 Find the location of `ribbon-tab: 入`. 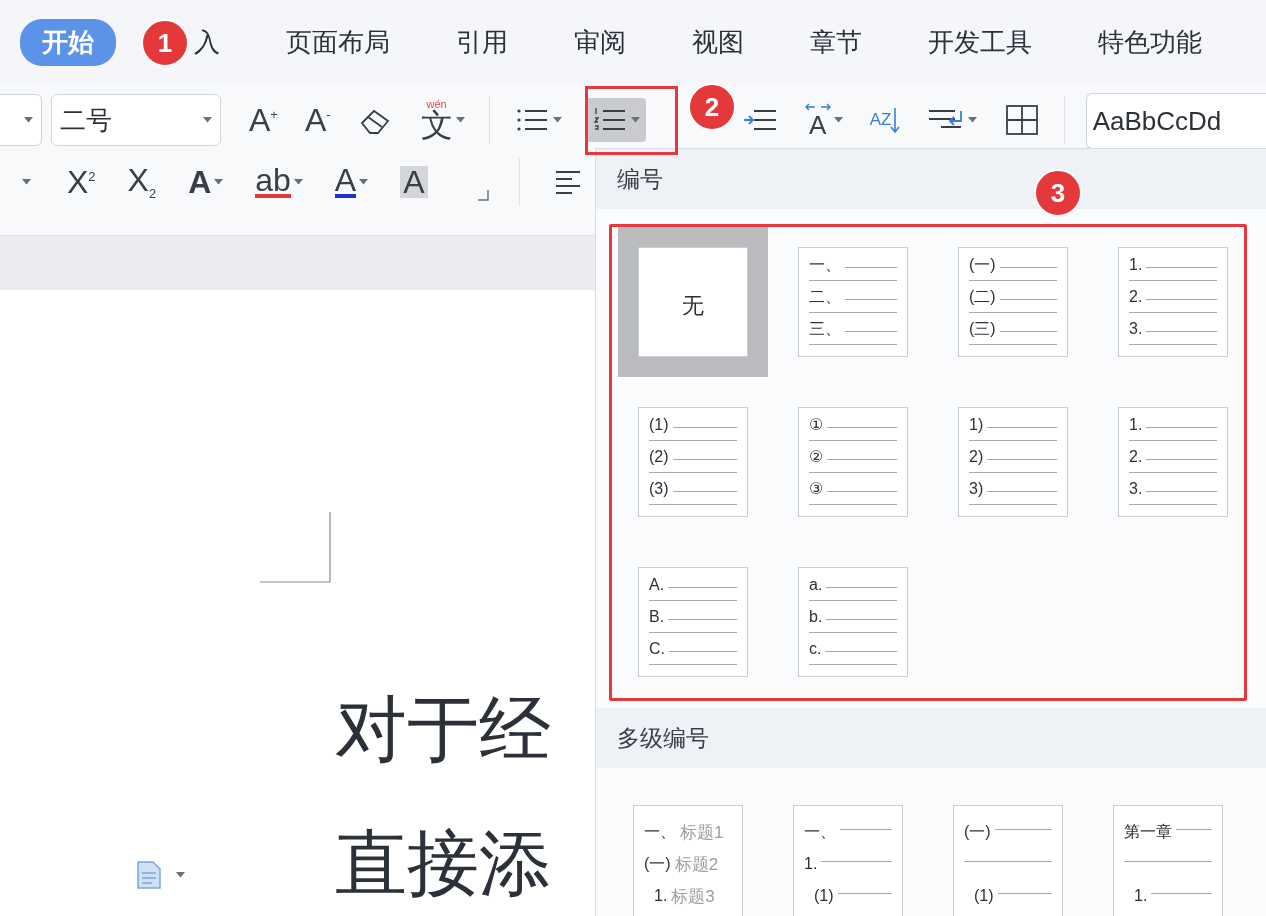

ribbon-tab: 入 is located at coordinates (207, 42).